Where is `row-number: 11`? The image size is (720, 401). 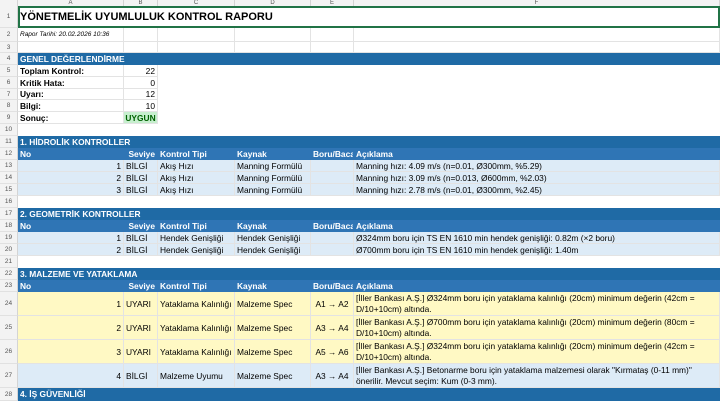 row-number: 11 is located at coordinates (9, 142).